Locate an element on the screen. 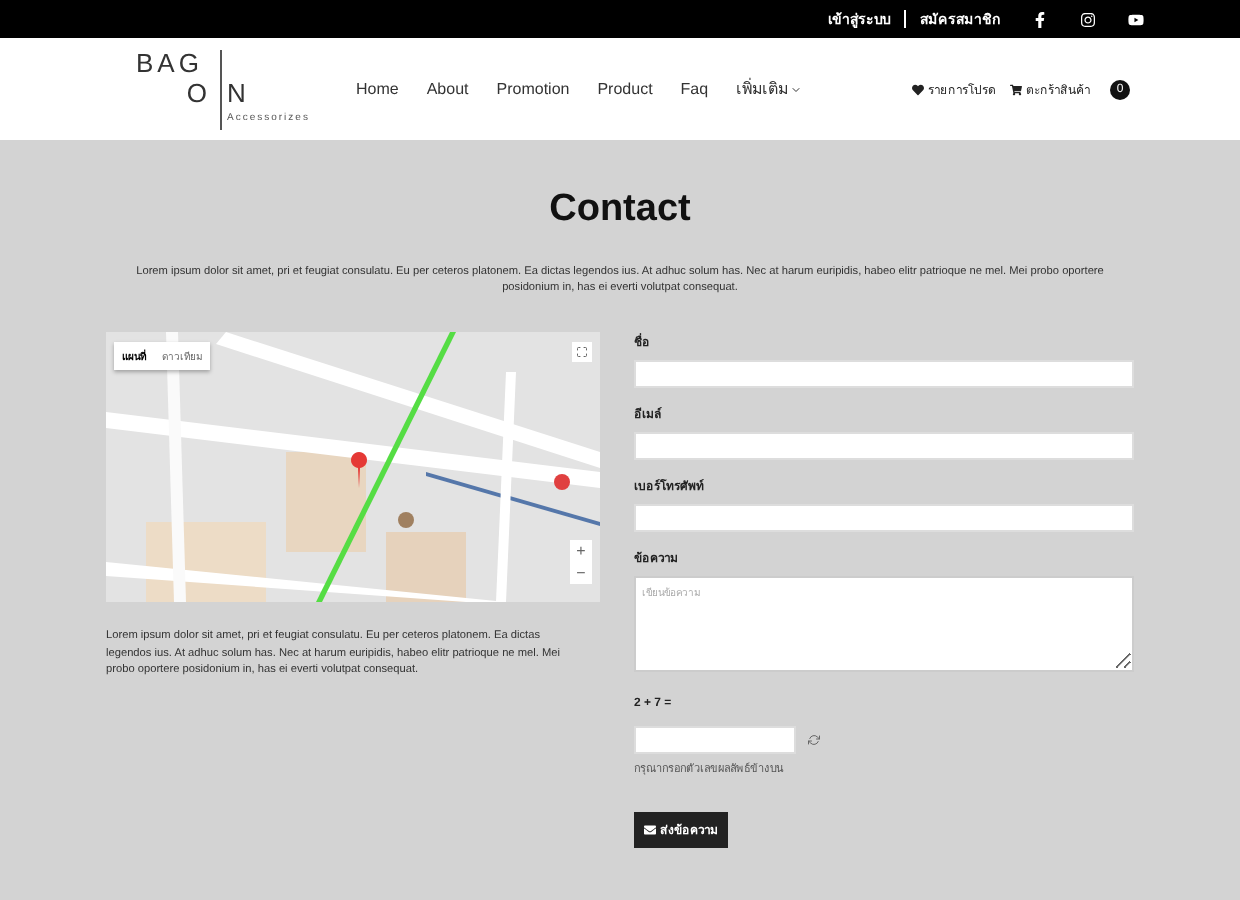  heart-icon is located at coordinates (918, 89).